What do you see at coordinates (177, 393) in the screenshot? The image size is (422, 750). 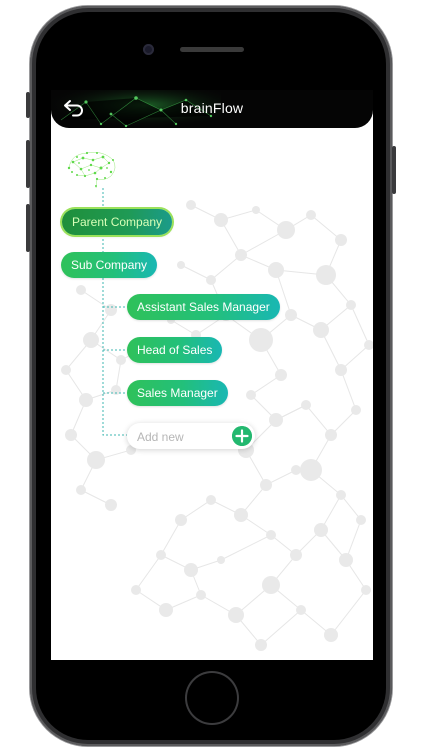 I see `node-sales-manager: Sales Manager` at bounding box center [177, 393].